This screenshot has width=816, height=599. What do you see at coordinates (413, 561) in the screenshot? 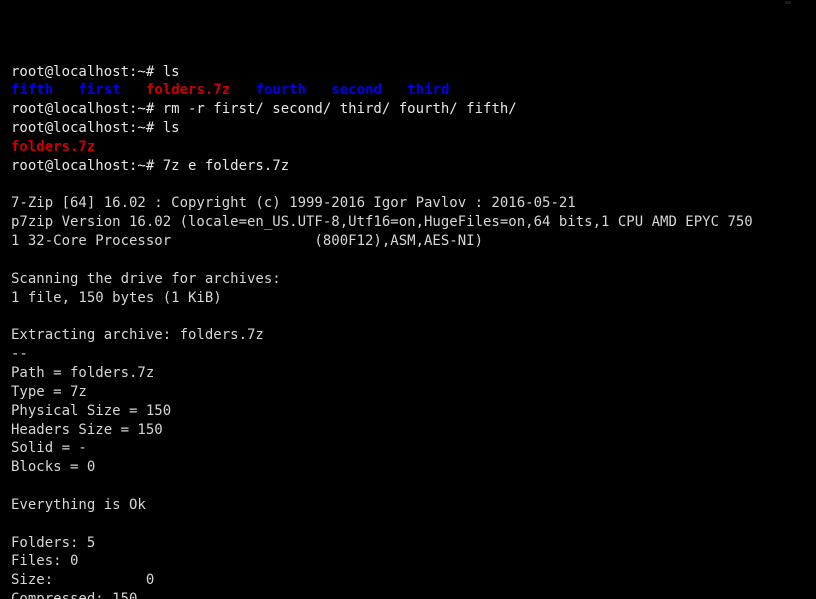
I see `terminal-line-summary-files: Files: 0` at bounding box center [413, 561].